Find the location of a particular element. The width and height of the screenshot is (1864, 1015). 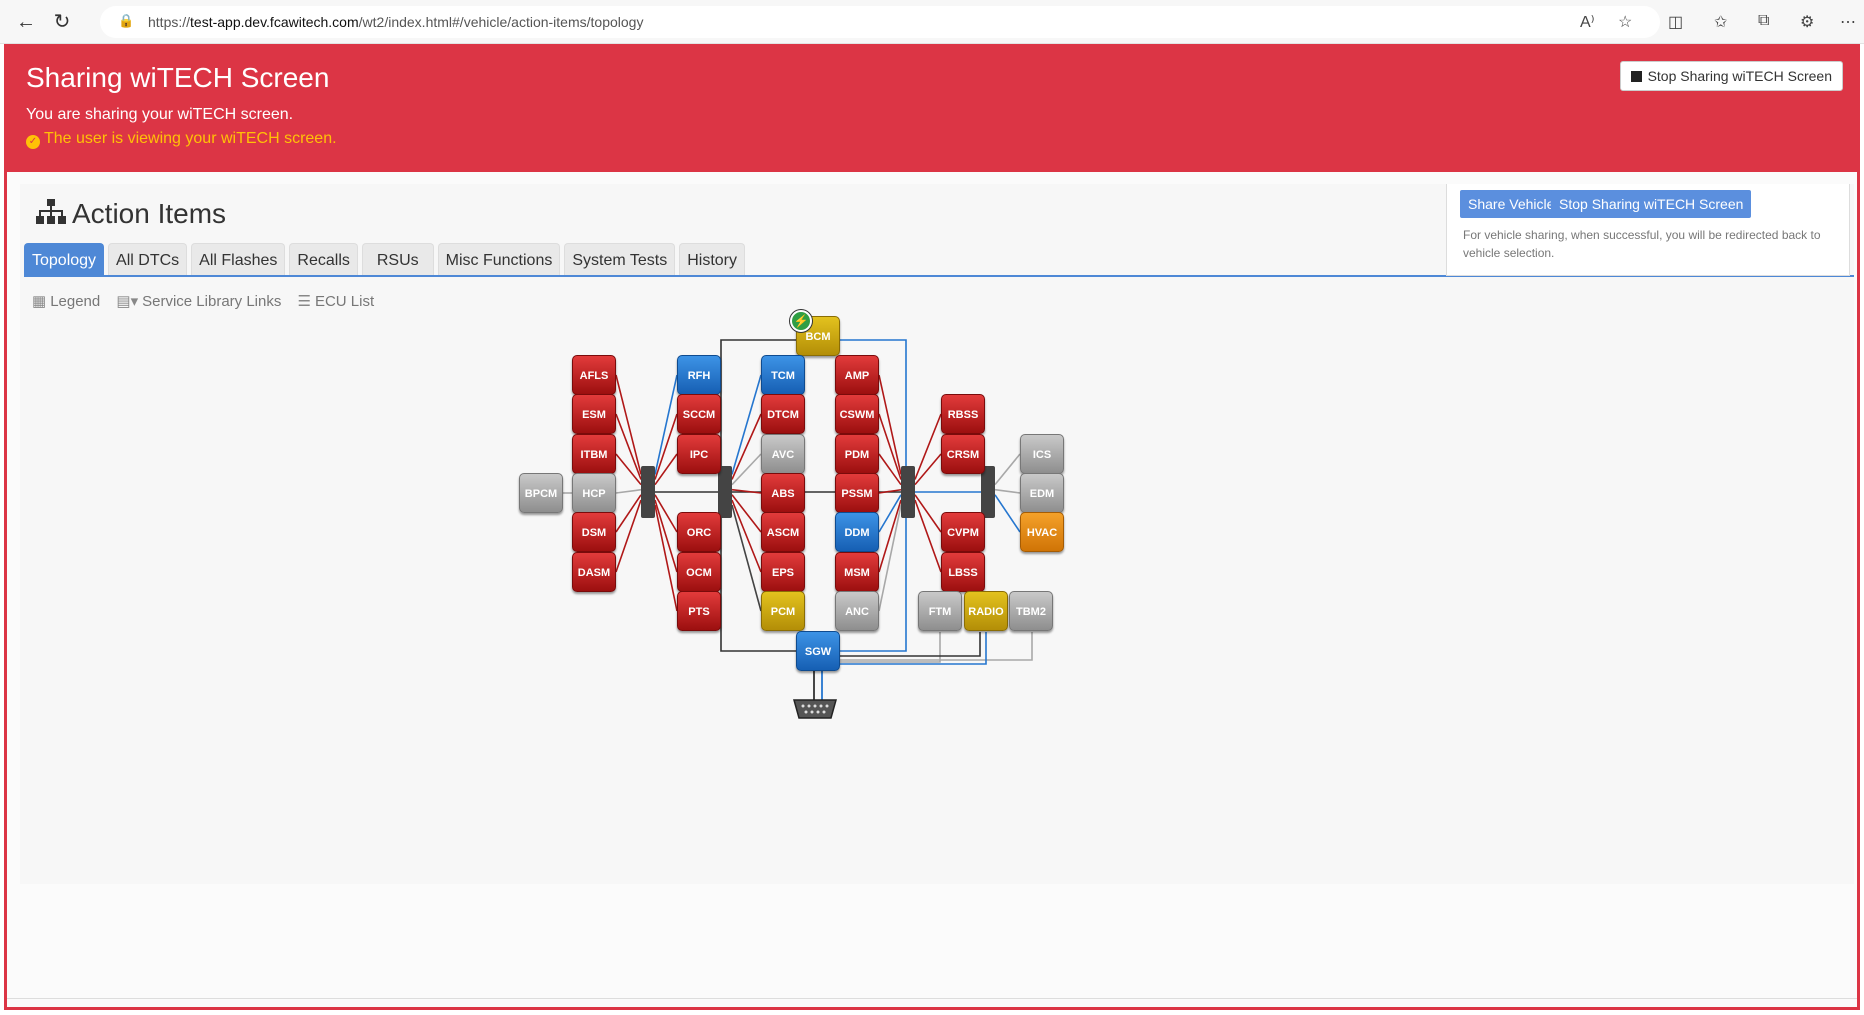

share-vehicle-button: Share Vehicle is located at coordinates (1511, 204).